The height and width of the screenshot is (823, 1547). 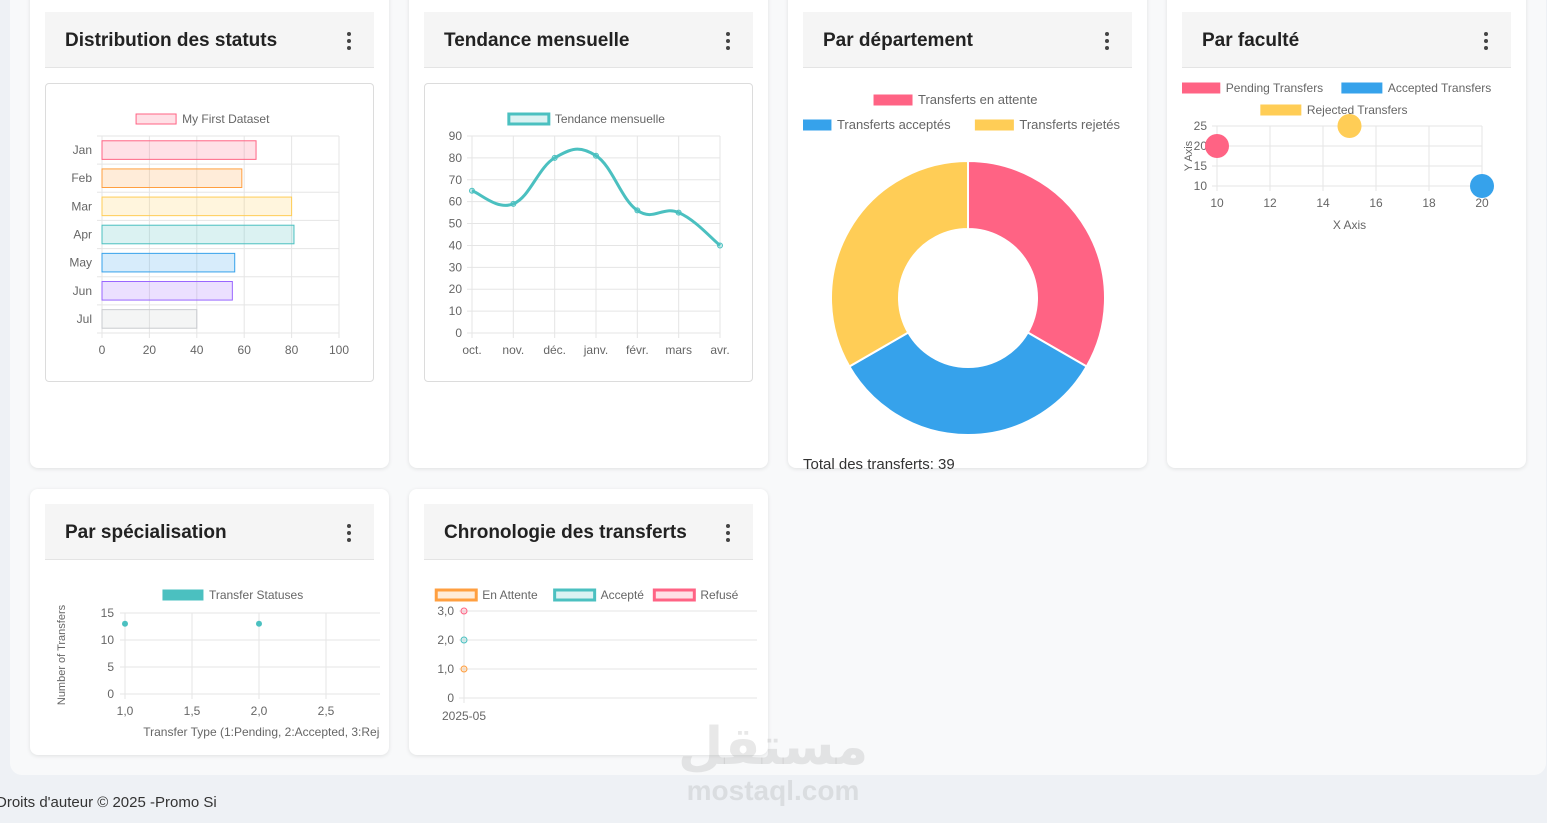 What do you see at coordinates (82, 235) in the screenshot?
I see `y-tick-label: Apr` at bounding box center [82, 235].